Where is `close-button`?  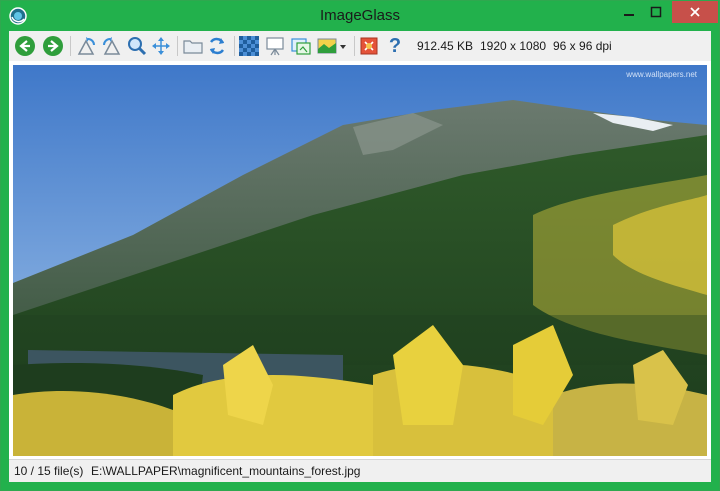 close-button is located at coordinates (695, 12).